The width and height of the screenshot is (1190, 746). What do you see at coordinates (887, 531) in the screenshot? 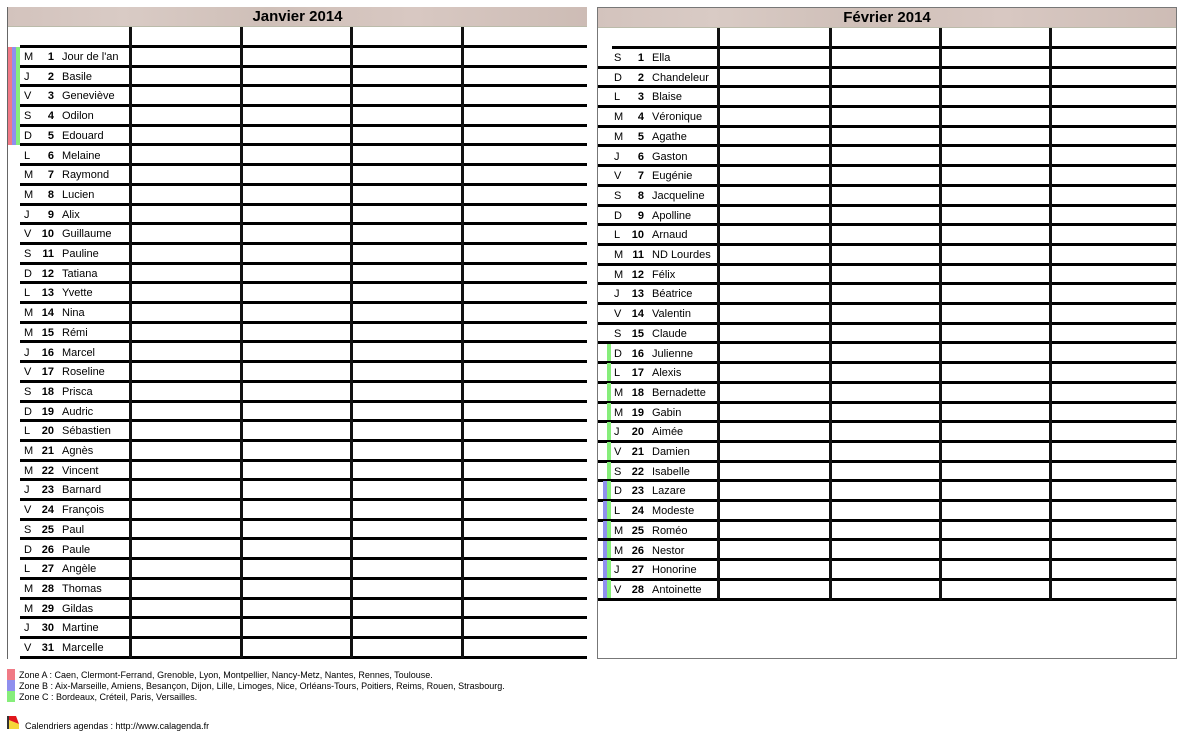
I see `day-row: M 25 Roméo` at bounding box center [887, 531].